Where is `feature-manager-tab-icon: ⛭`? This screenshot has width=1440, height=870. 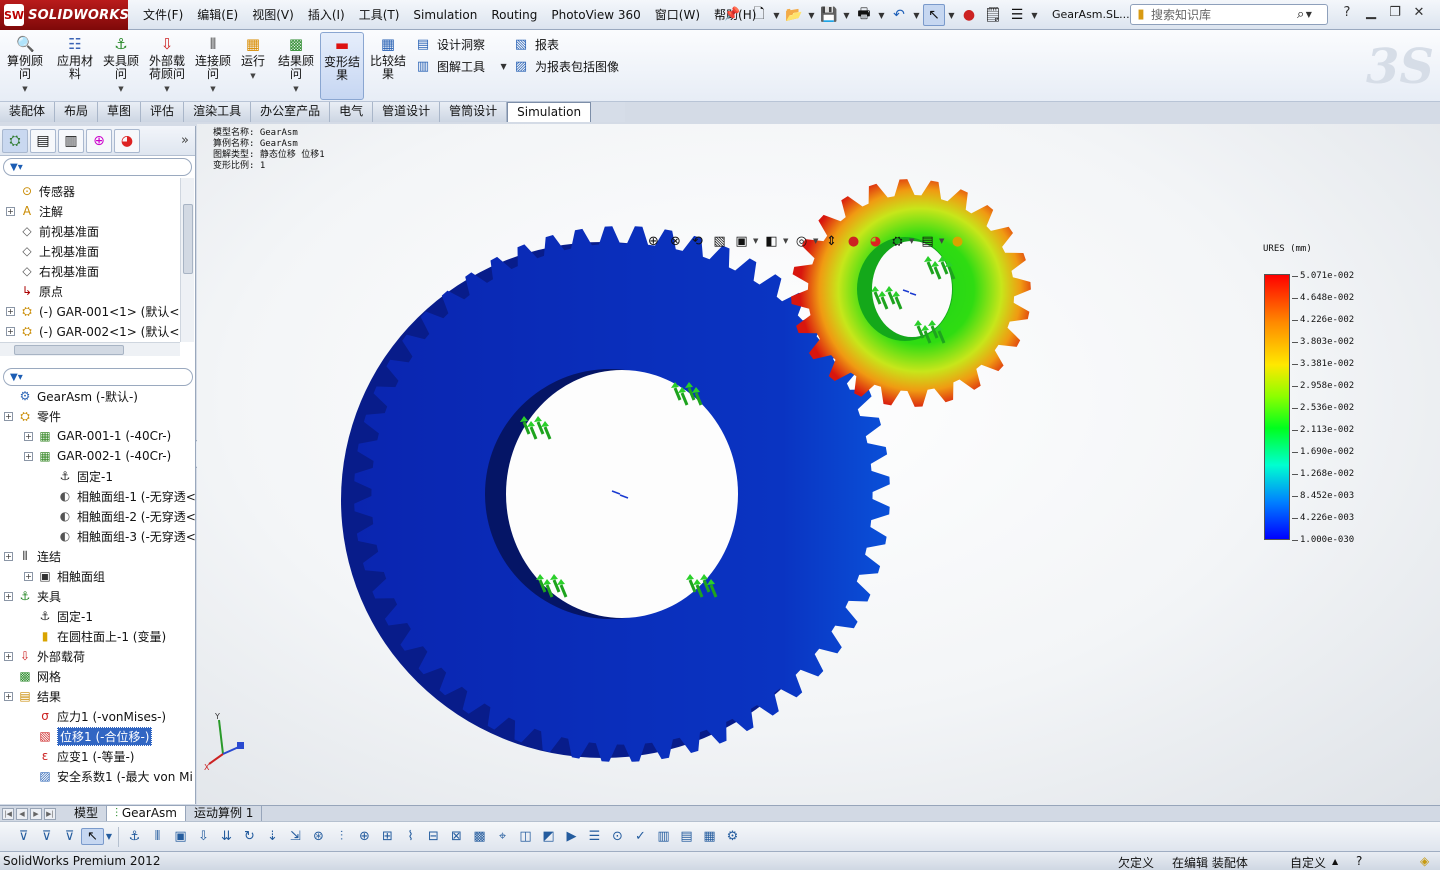
feature-manager-tab-icon: ⛭ is located at coordinates (15, 140).